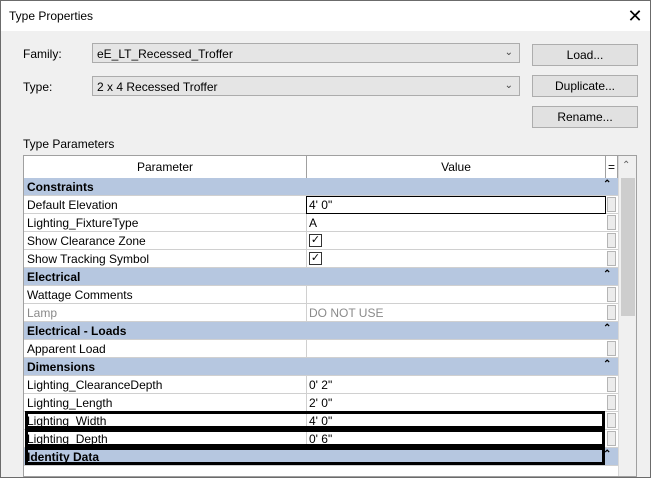 This screenshot has height=478, width=651. Describe the element at coordinates (67, 421) in the screenshot. I see `parameter-name: Lighting_Width` at that location.